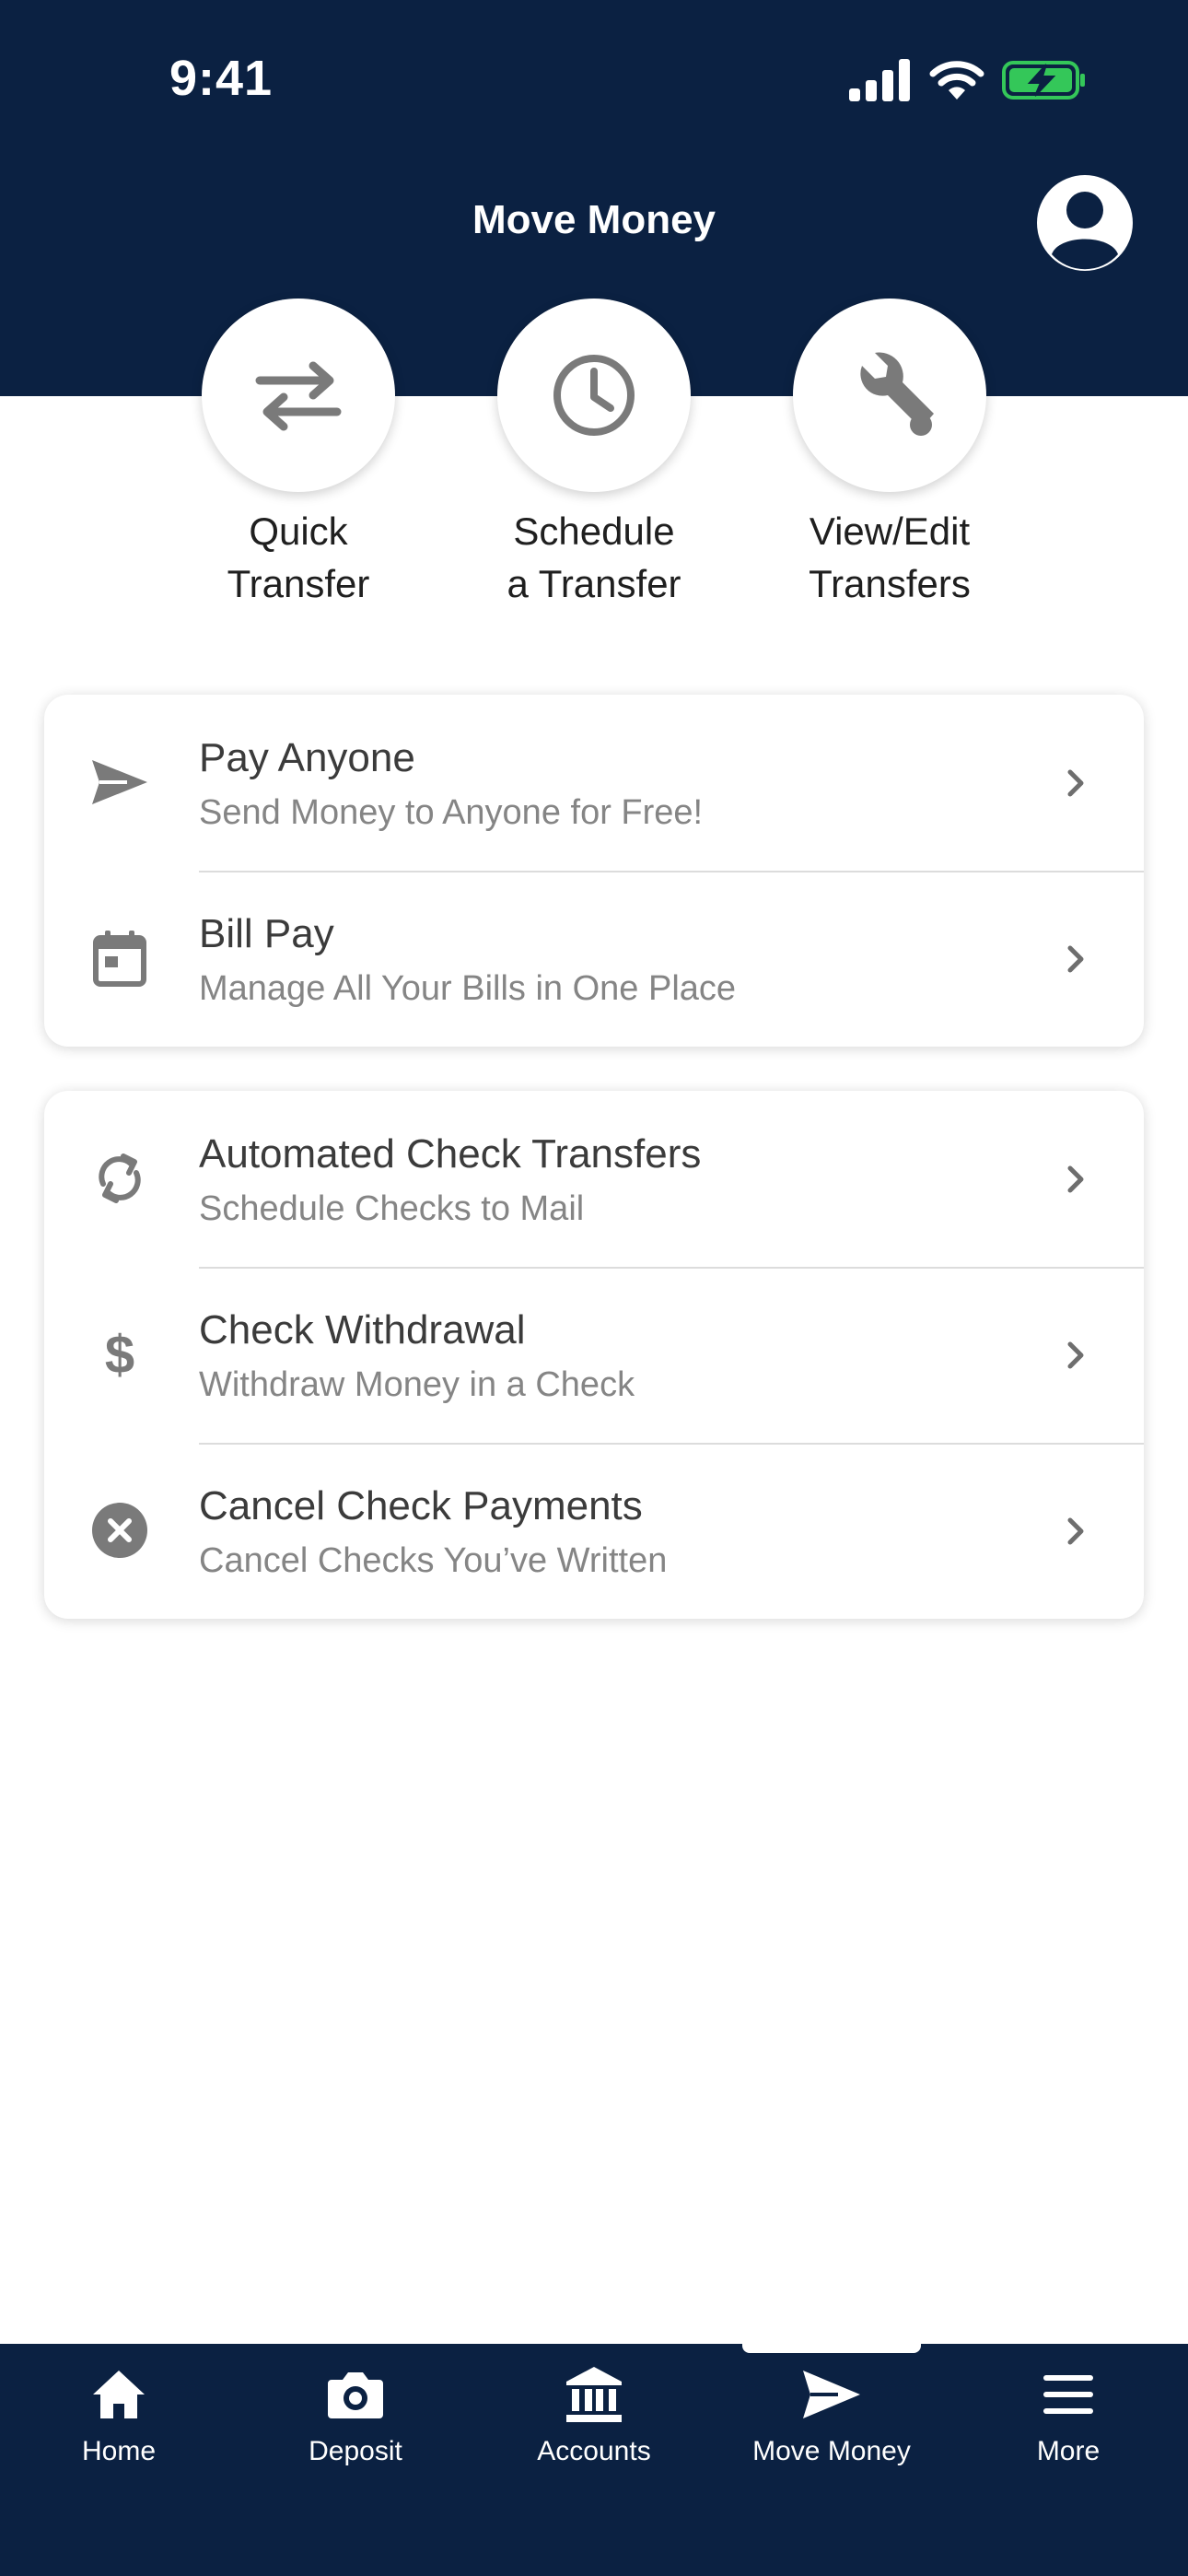 Image resolution: width=1188 pixels, height=2576 pixels. What do you see at coordinates (468, 989) in the screenshot?
I see `row-subtitle: Manage All Your Bills in One Place` at bounding box center [468, 989].